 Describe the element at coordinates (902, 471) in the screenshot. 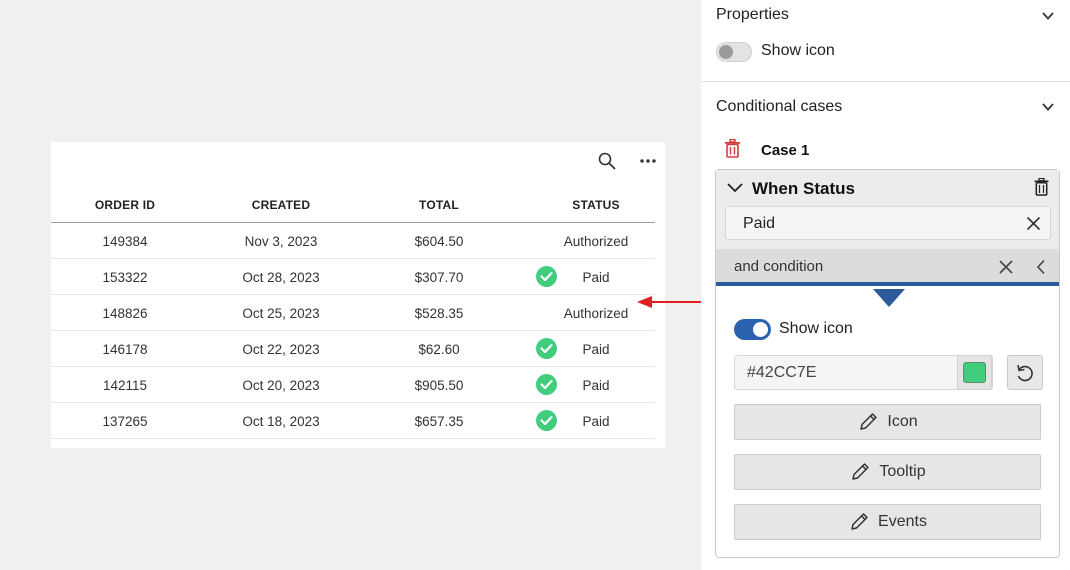

I see `tooltip-button-label: Tooltip` at that location.